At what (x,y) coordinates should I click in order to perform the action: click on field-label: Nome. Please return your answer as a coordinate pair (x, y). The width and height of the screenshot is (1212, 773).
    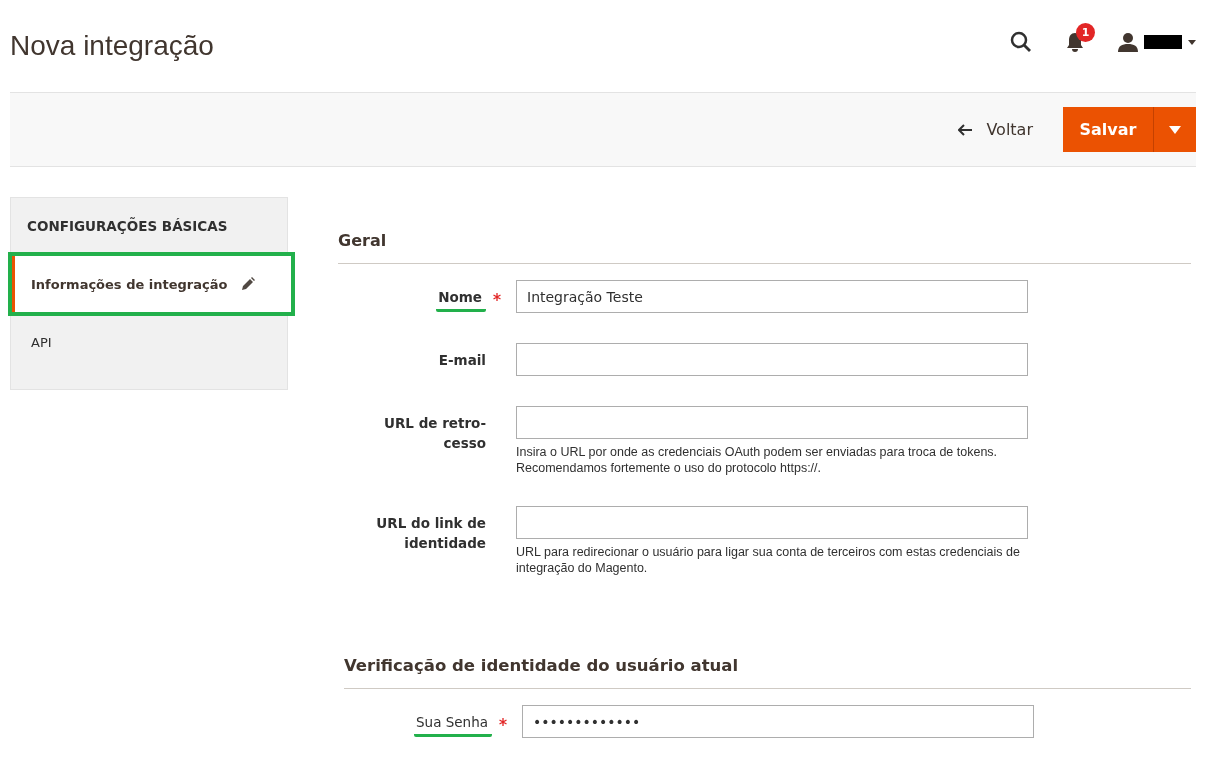
    Looking at the image, I should click on (461, 299).